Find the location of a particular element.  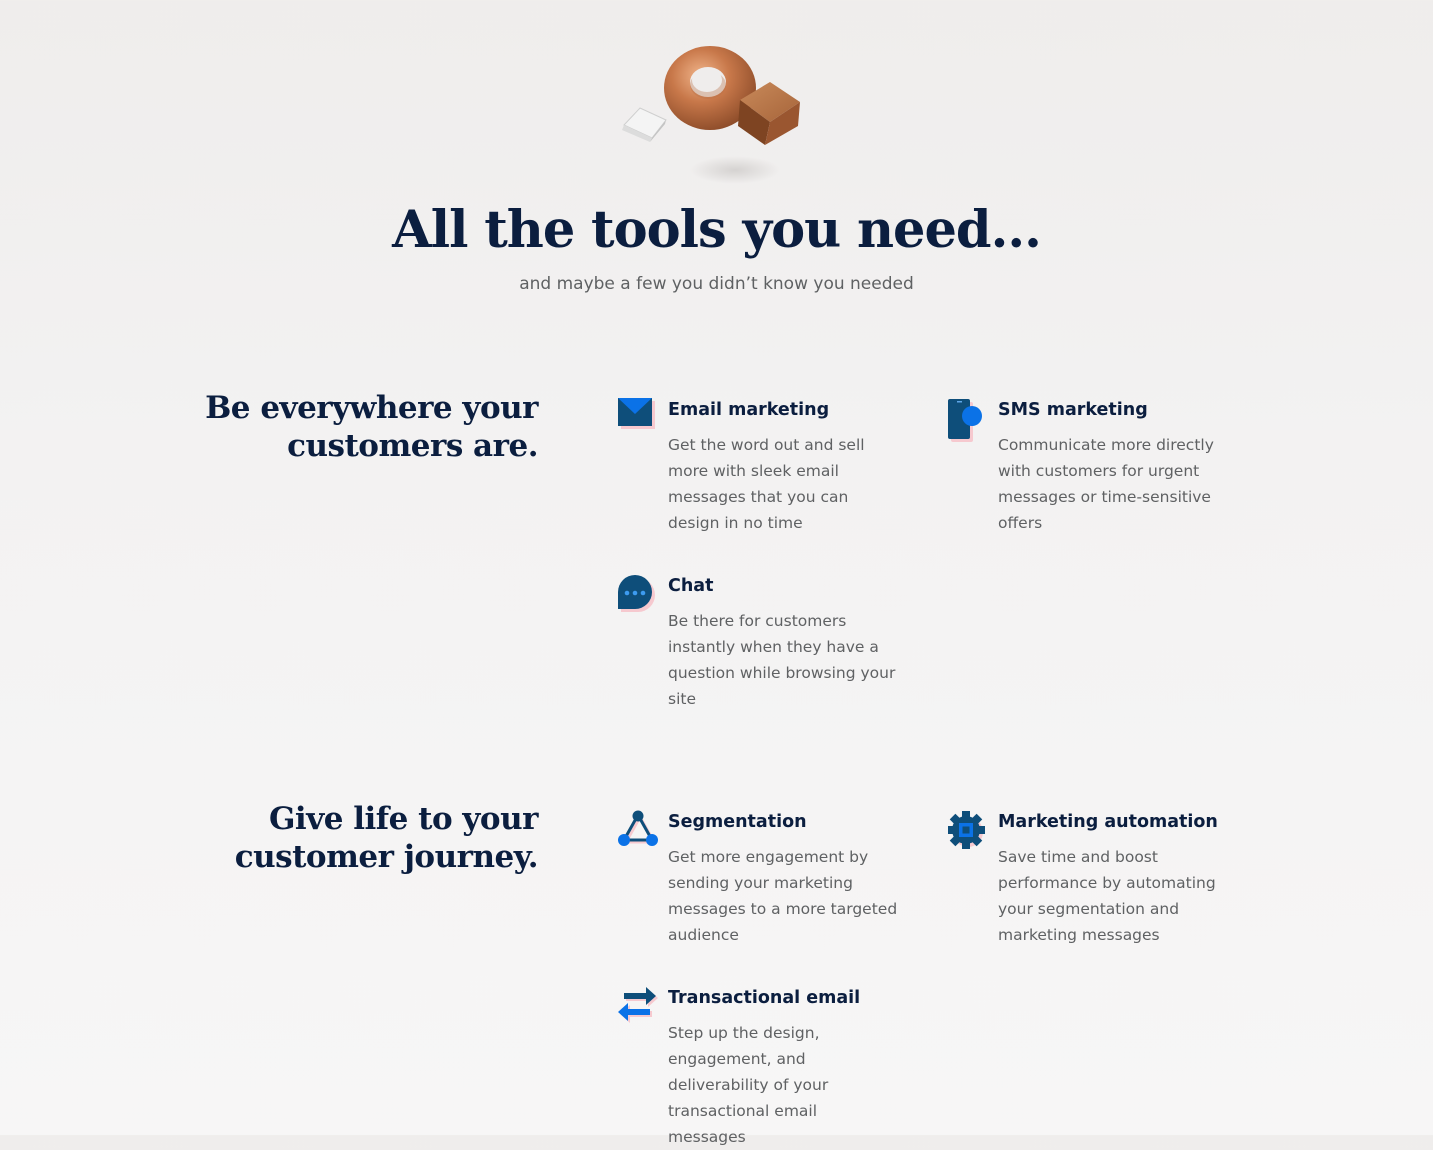

automation-gear-icon is located at coordinates (966, 830).